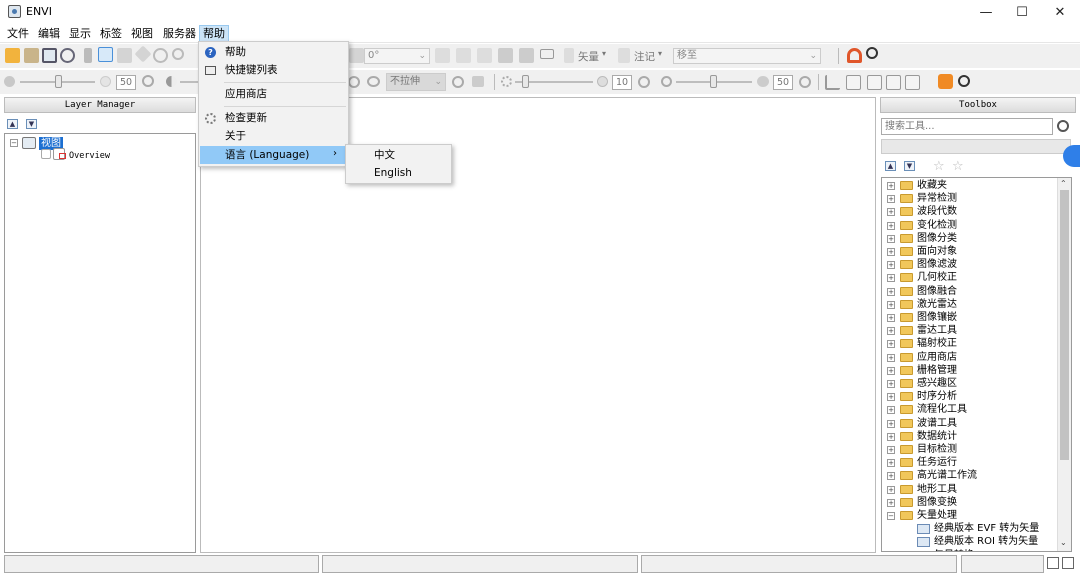 Image resolution: width=1080 pixels, height=577 pixels. I want to click on menu-server: 服务器, so click(179, 33).